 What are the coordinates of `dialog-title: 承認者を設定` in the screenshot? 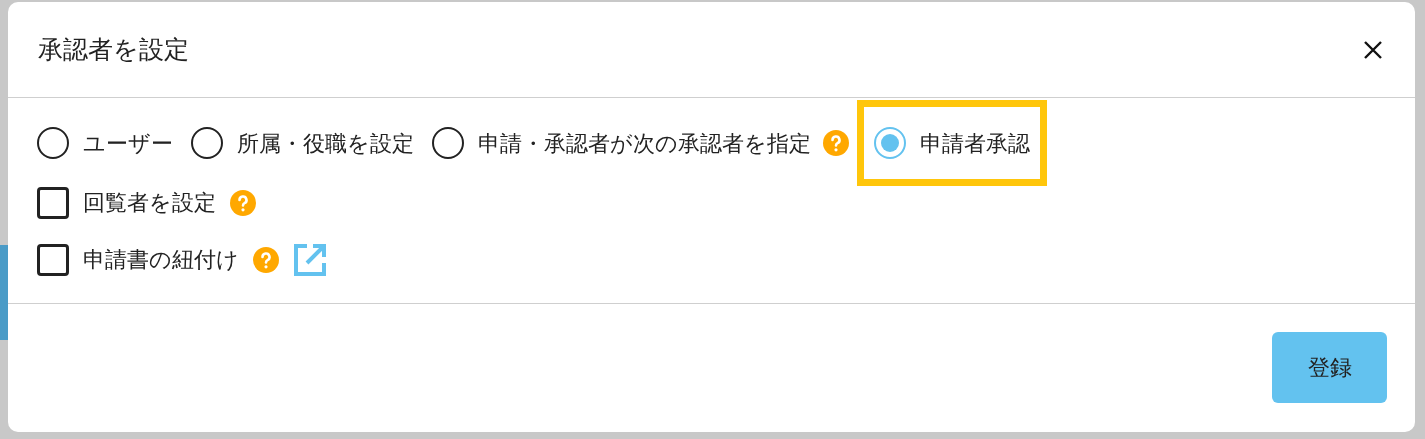 It's located at (113, 49).